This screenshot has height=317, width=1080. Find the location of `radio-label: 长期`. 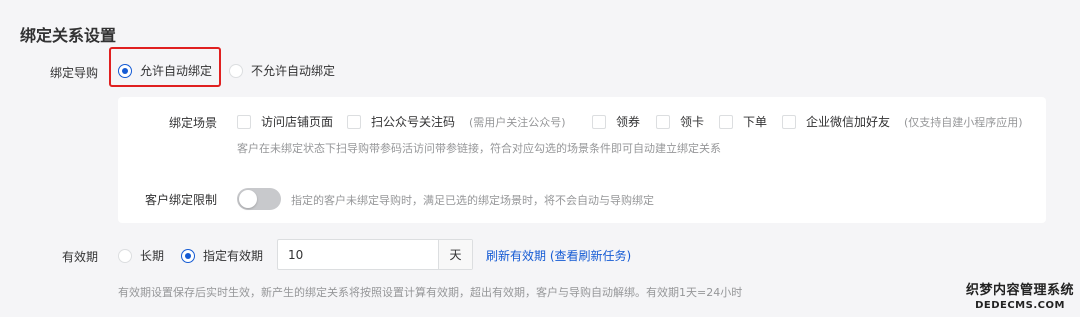

radio-label: 长期 is located at coordinates (152, 256).